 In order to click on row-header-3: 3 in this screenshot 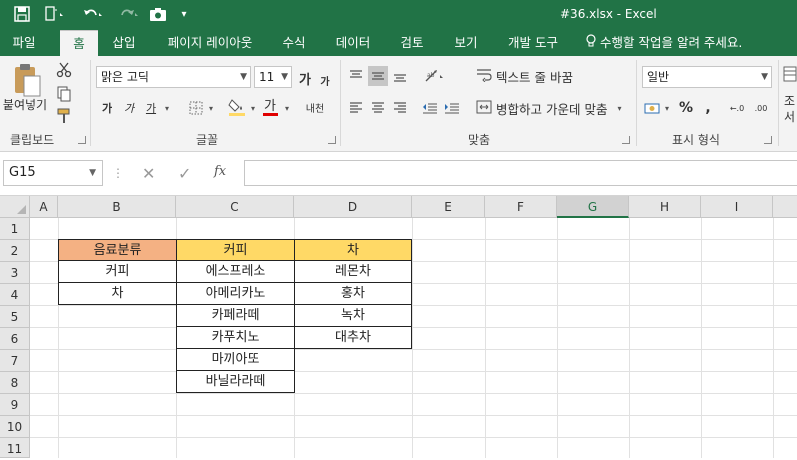, I will do `click(15, 273)`.